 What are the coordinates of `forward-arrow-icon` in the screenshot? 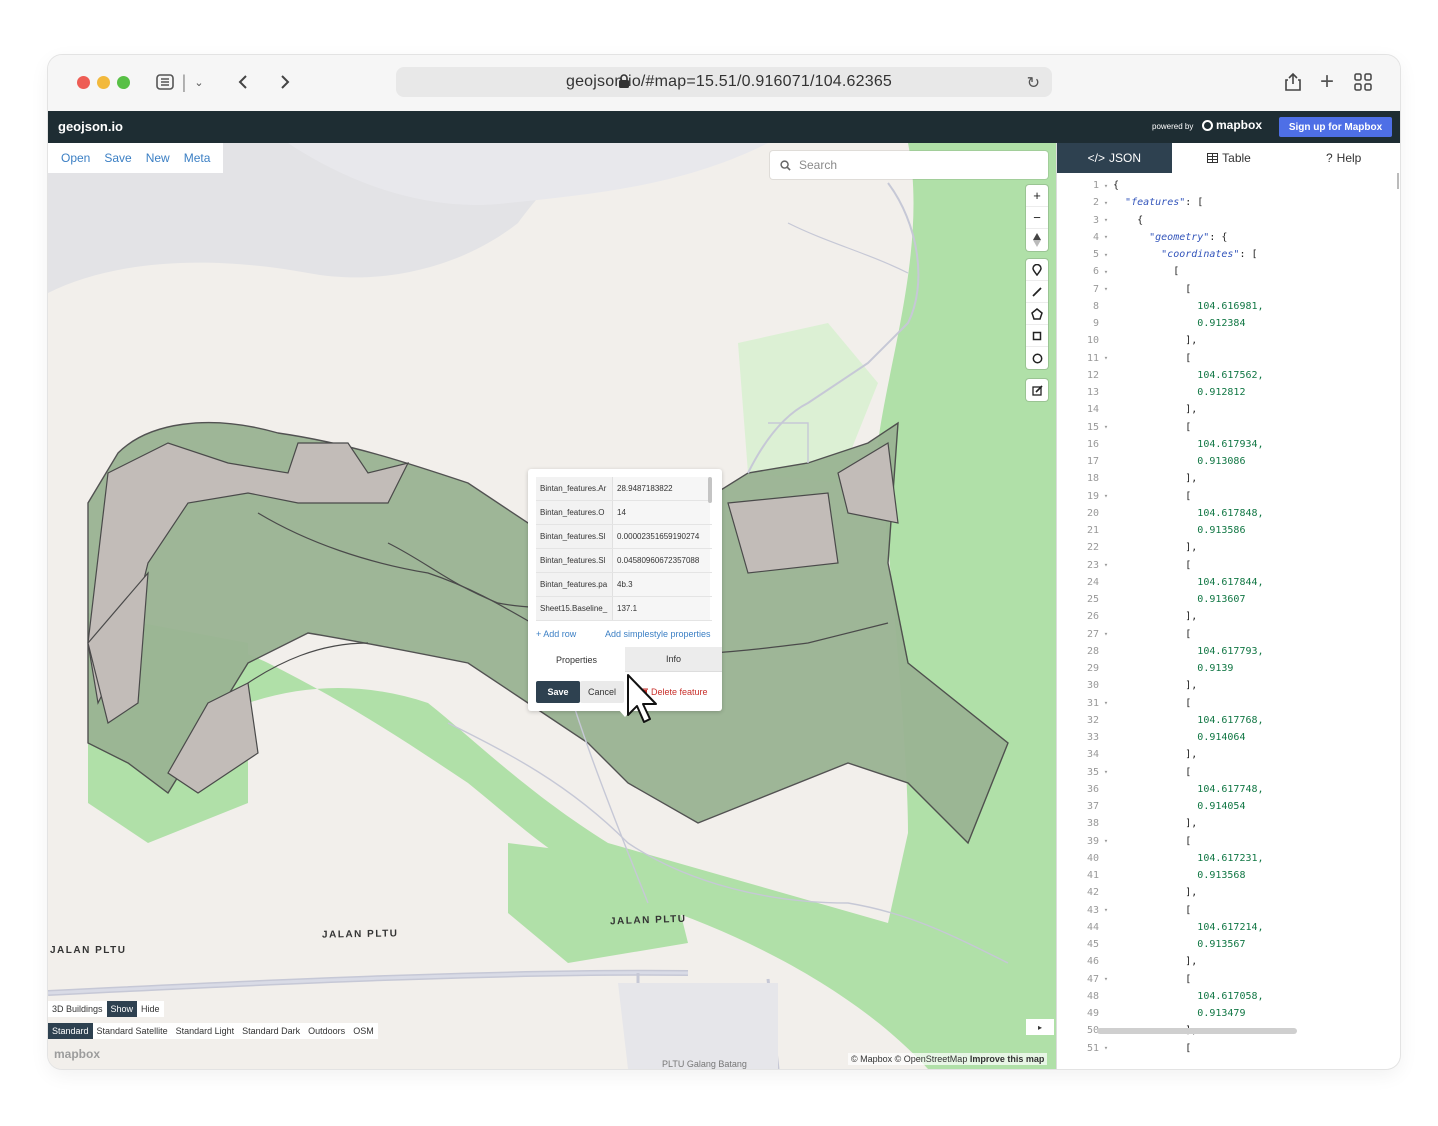 It's located at (285, 82).